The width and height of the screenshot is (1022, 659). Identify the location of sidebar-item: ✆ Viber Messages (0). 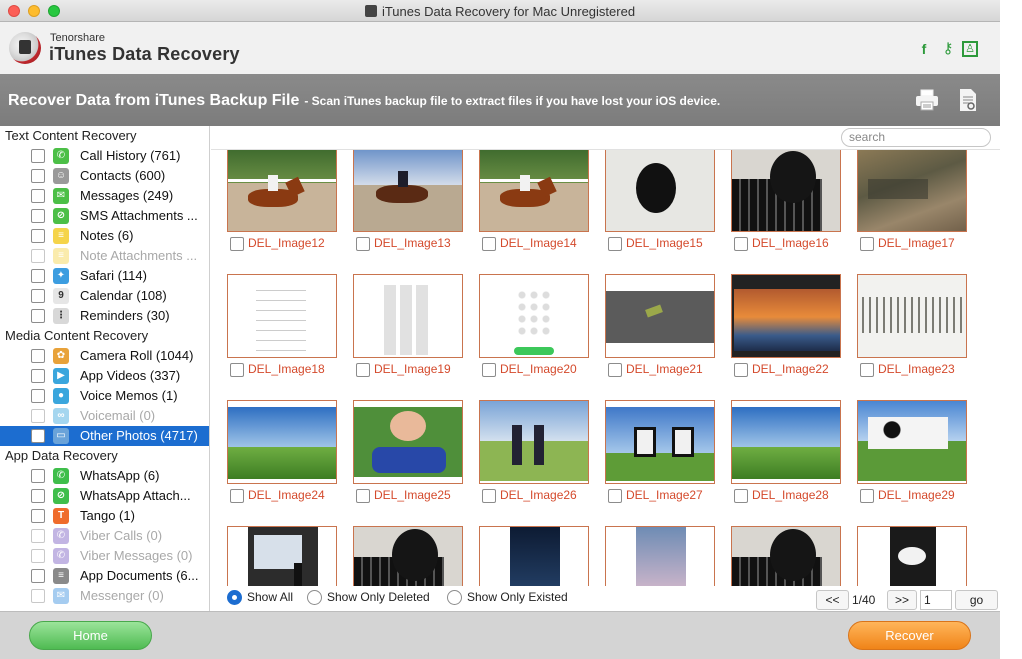
(104, 556).